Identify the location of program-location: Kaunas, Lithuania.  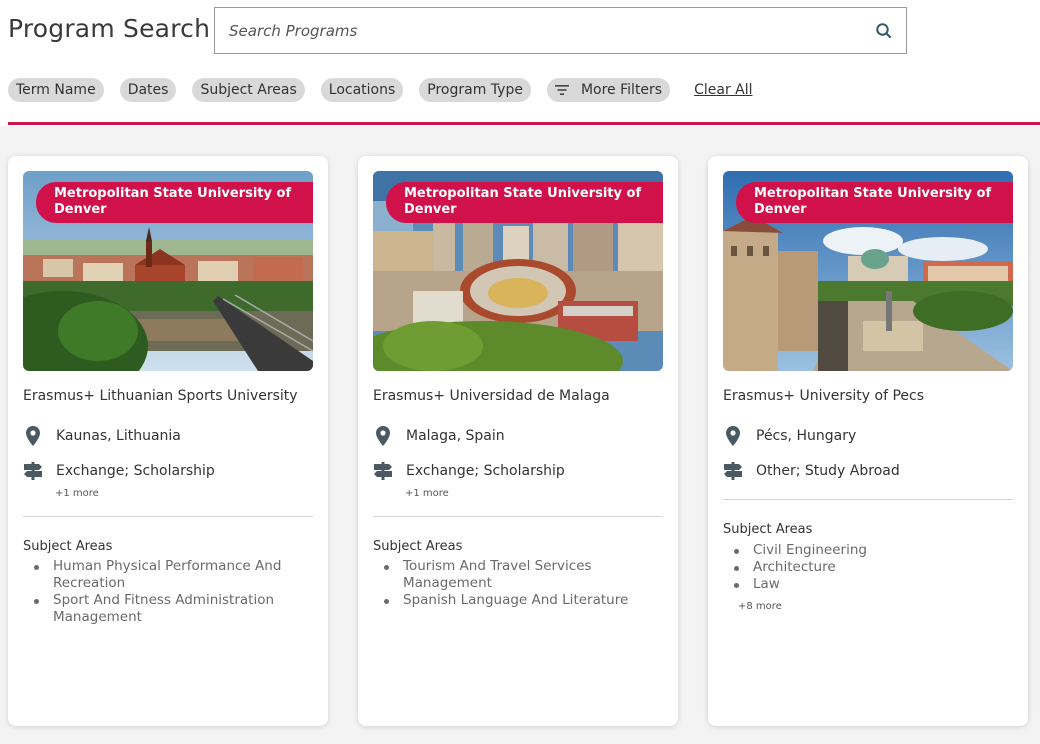
(102, 436).